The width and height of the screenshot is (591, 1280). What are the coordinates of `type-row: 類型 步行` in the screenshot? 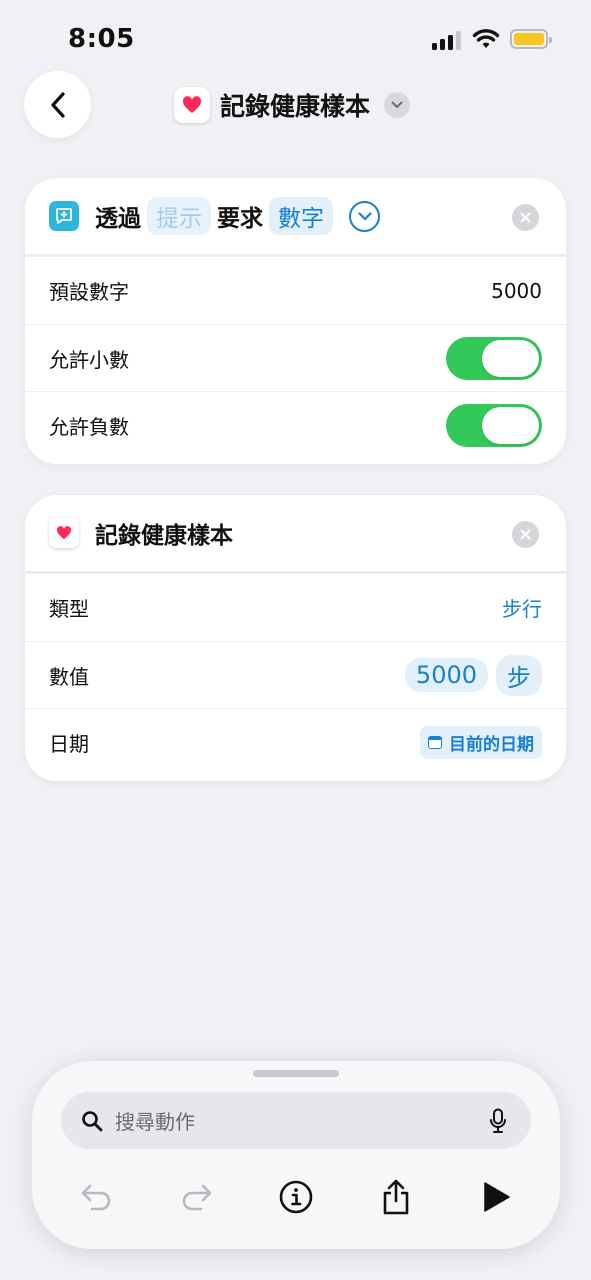 It's located at (295, 607).